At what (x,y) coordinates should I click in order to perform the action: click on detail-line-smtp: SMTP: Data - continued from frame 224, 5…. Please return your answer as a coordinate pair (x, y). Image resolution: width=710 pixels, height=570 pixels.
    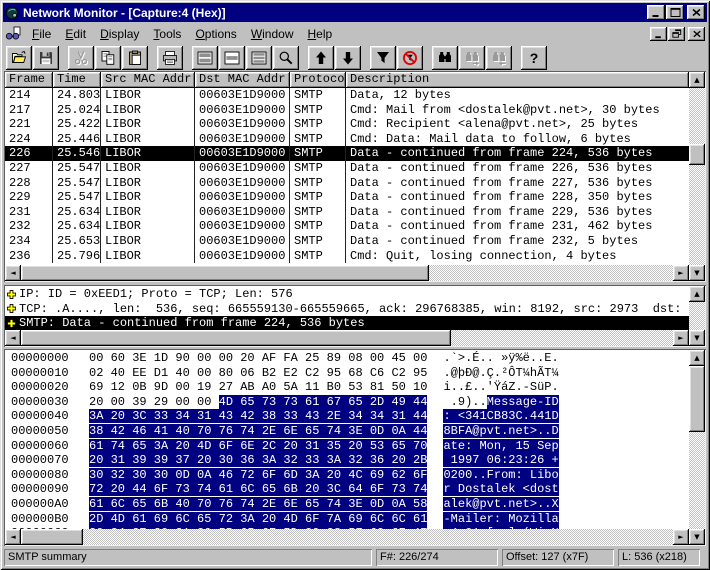
    Looking at the image, I should click on (347, 323).